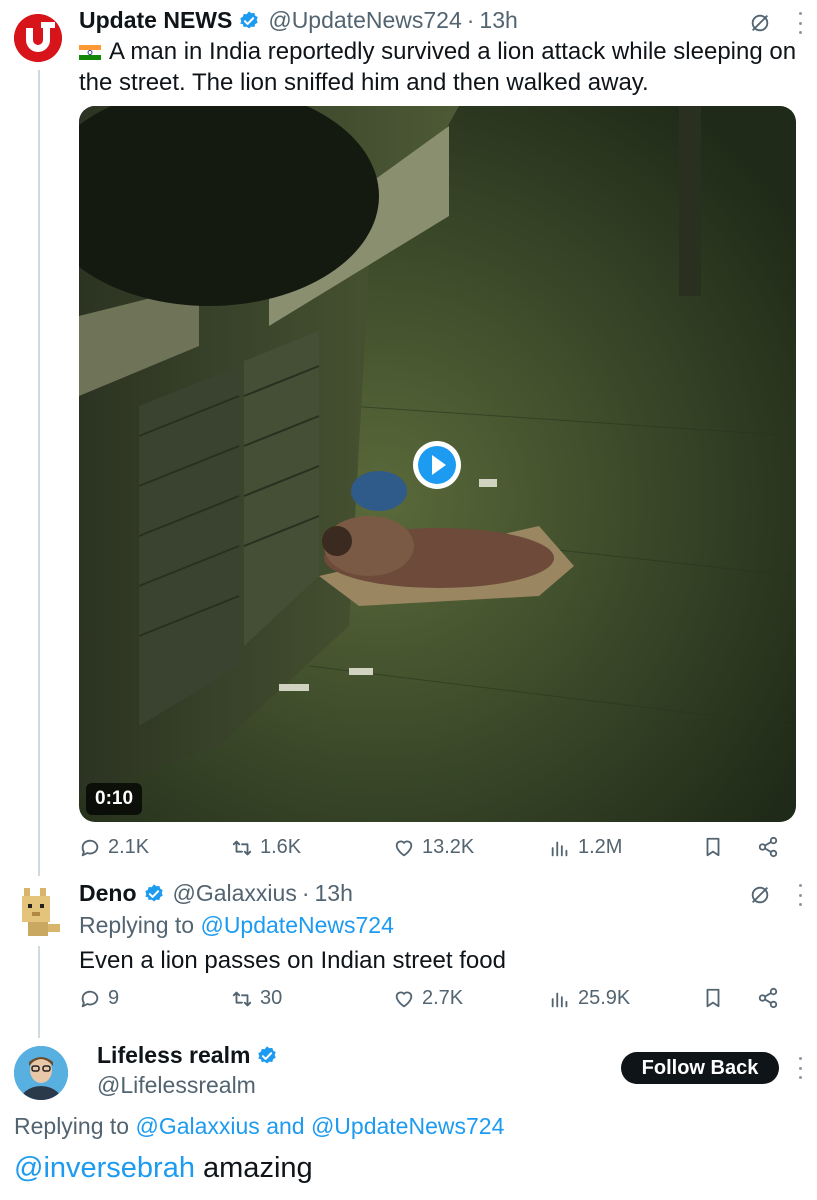 This screenshot has height=1200, width=817. I want to click on user-mention: @inversebrah, so click(104, 1168).